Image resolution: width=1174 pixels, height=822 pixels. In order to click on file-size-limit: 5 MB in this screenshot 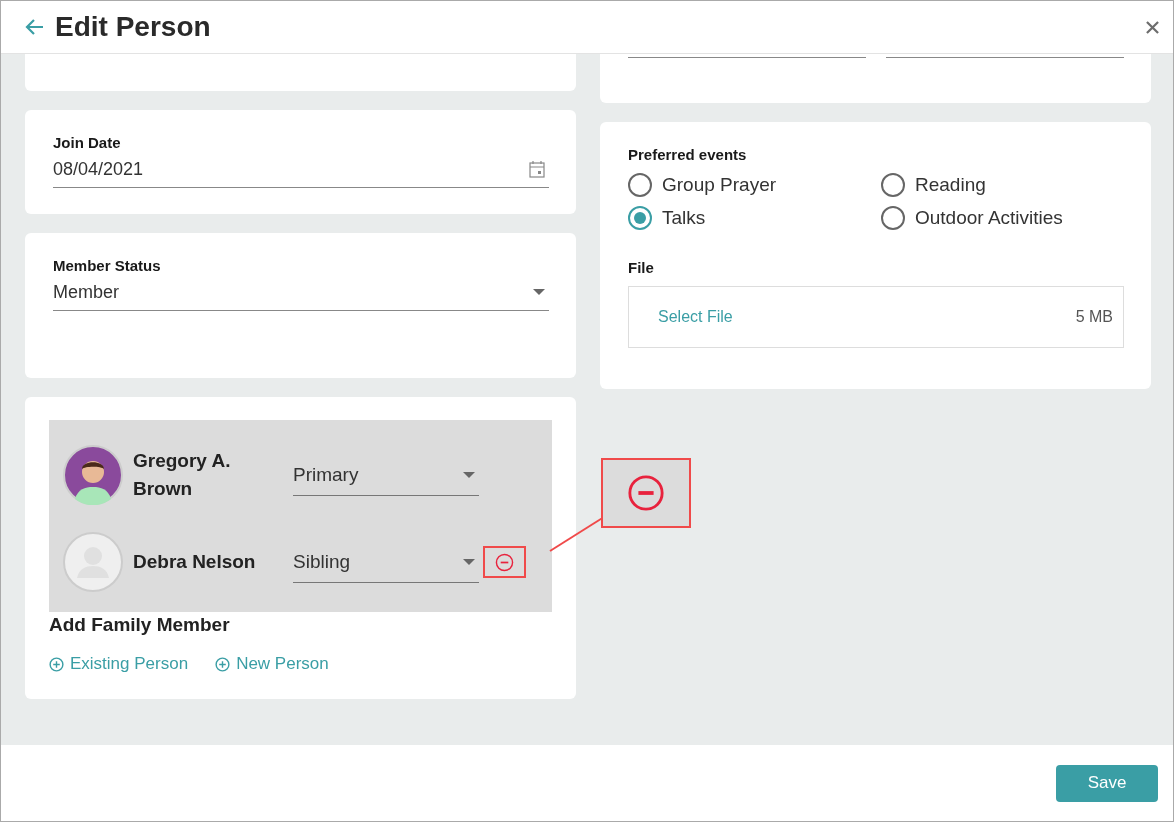, I will do `click(1094, 317)`.